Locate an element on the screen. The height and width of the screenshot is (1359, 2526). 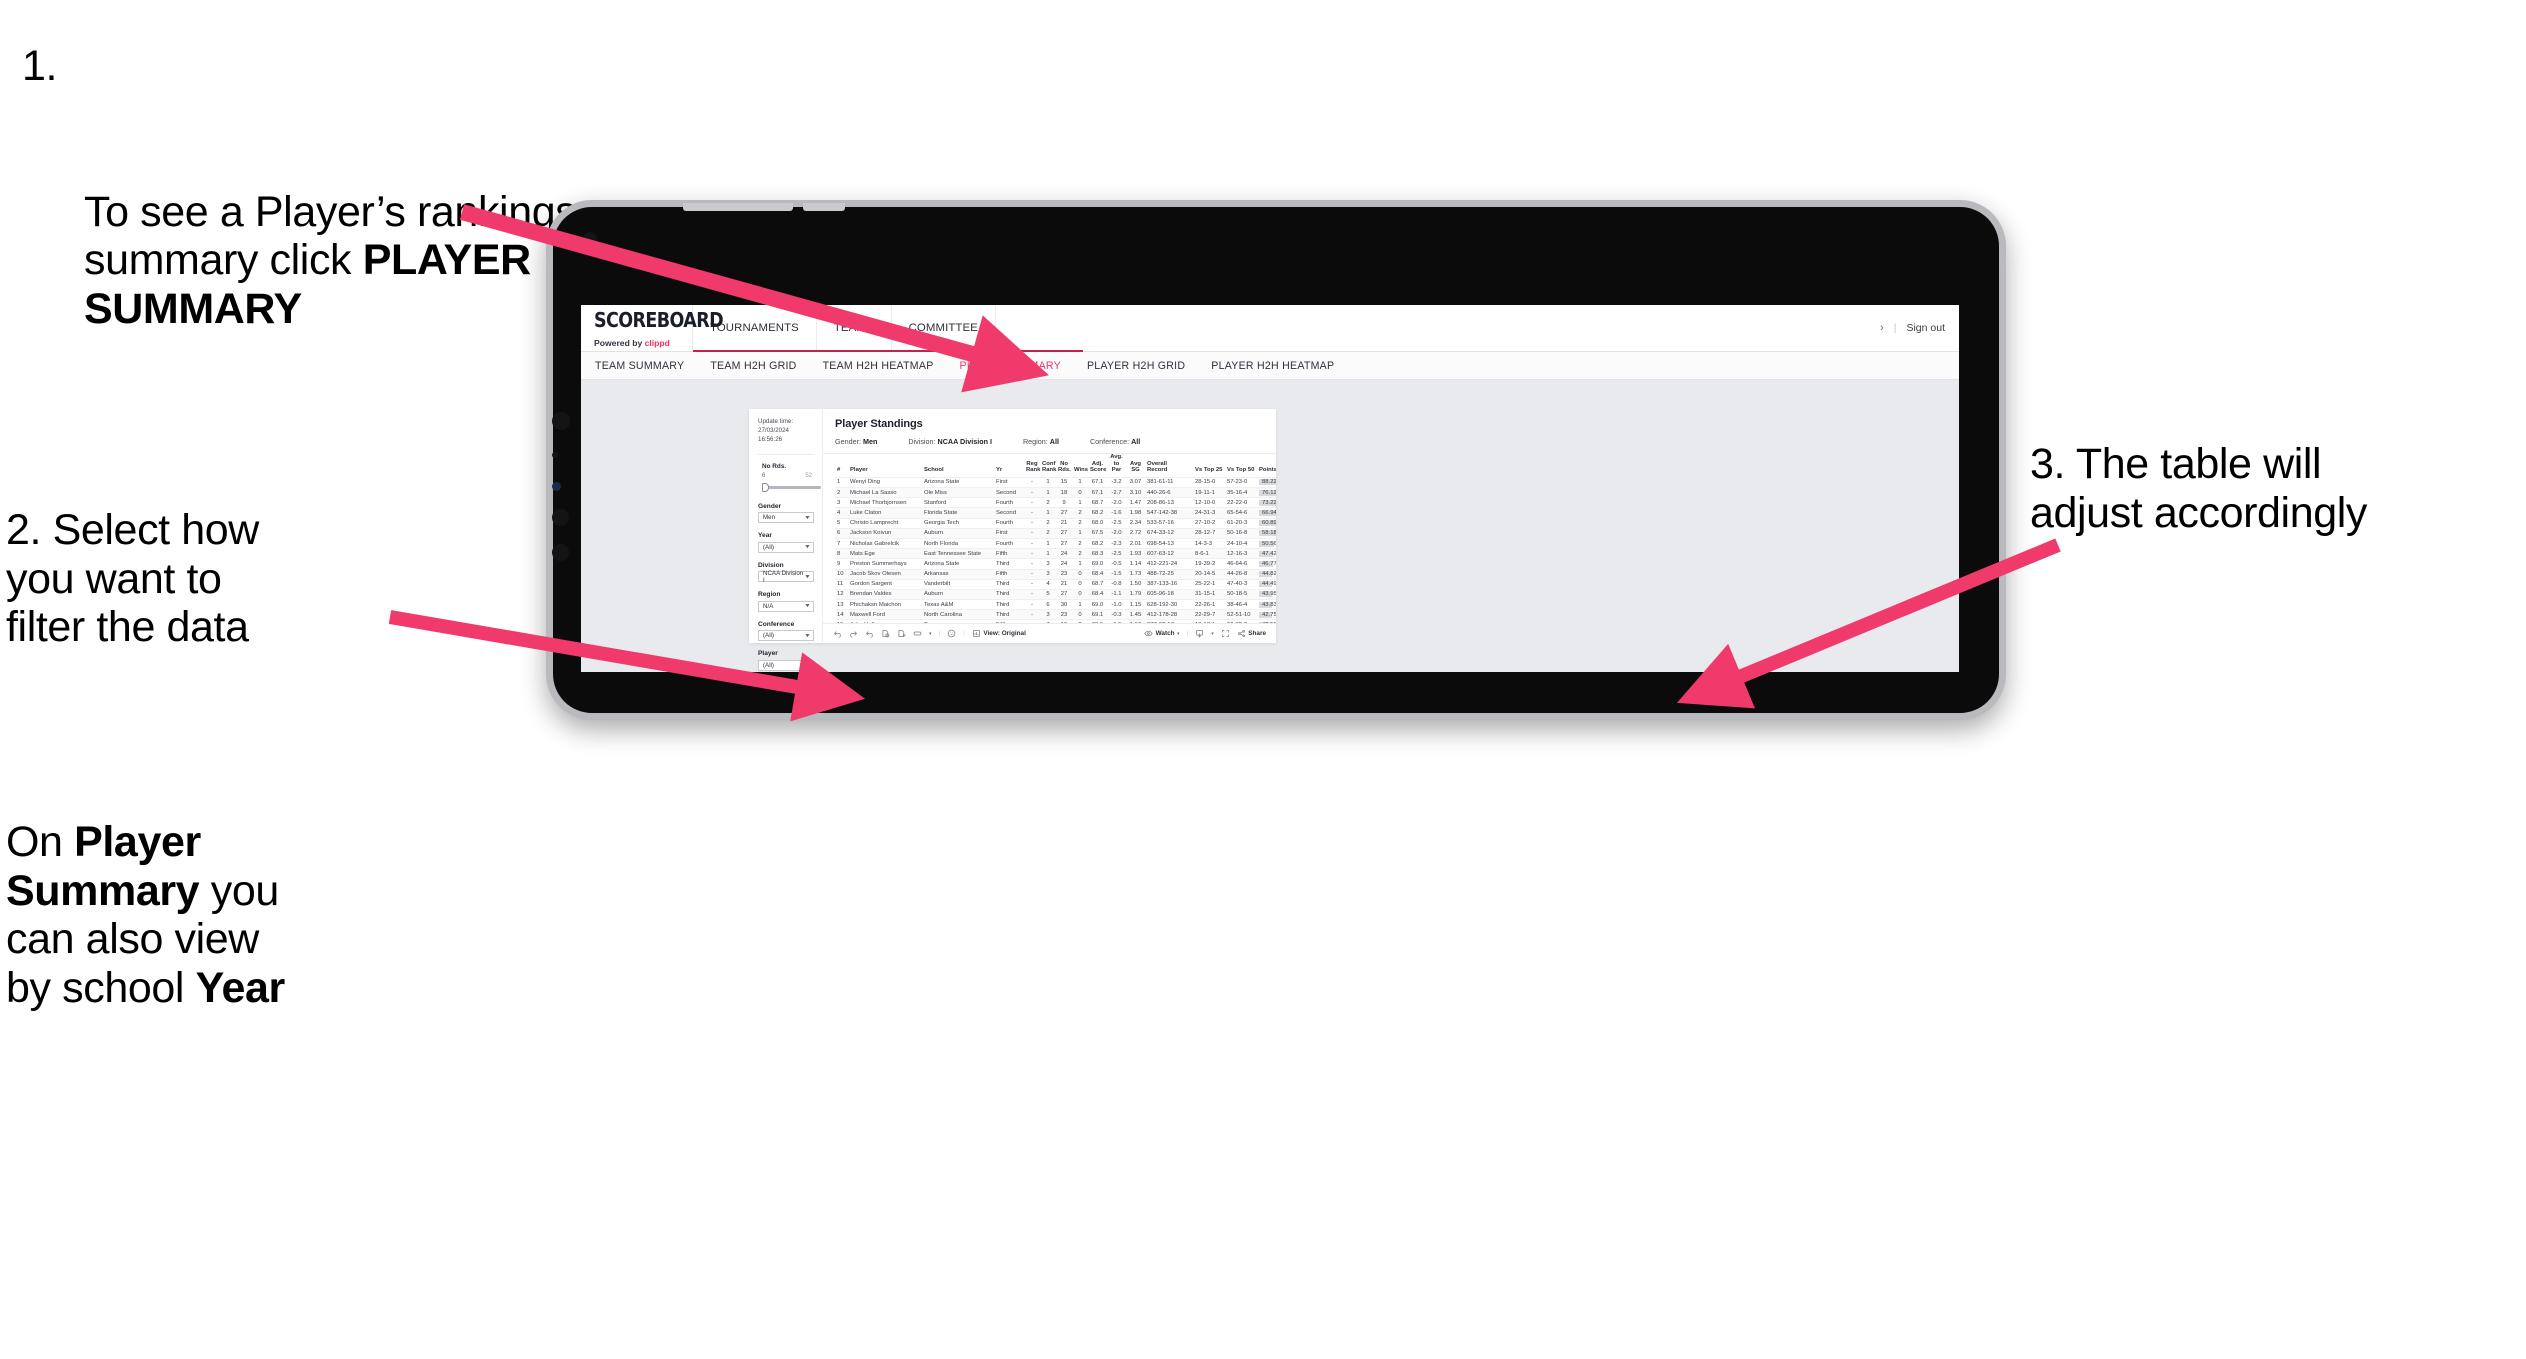
cell-vs-top-50: 22-22-0 is located at coordinates (1241, 502).